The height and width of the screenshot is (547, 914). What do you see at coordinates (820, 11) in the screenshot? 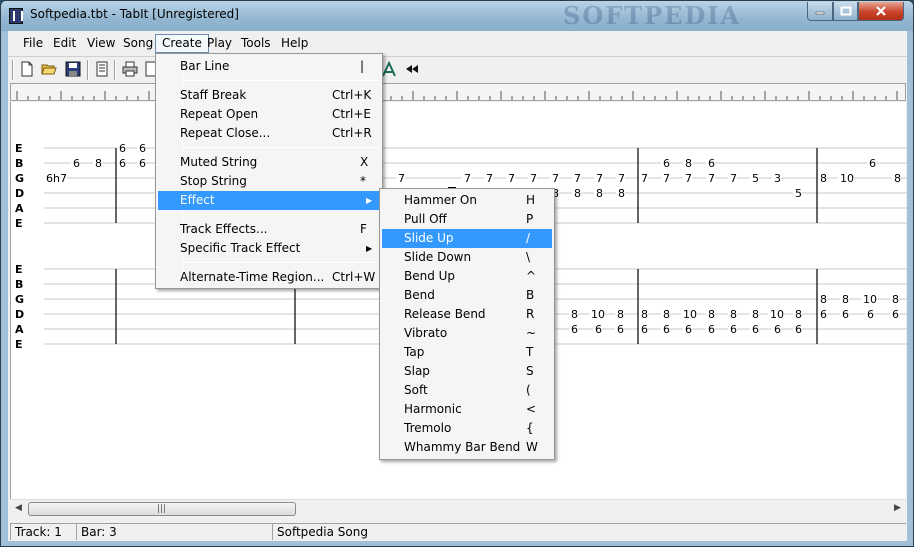
I see `minimize-button` at bounding box center [820, 11].